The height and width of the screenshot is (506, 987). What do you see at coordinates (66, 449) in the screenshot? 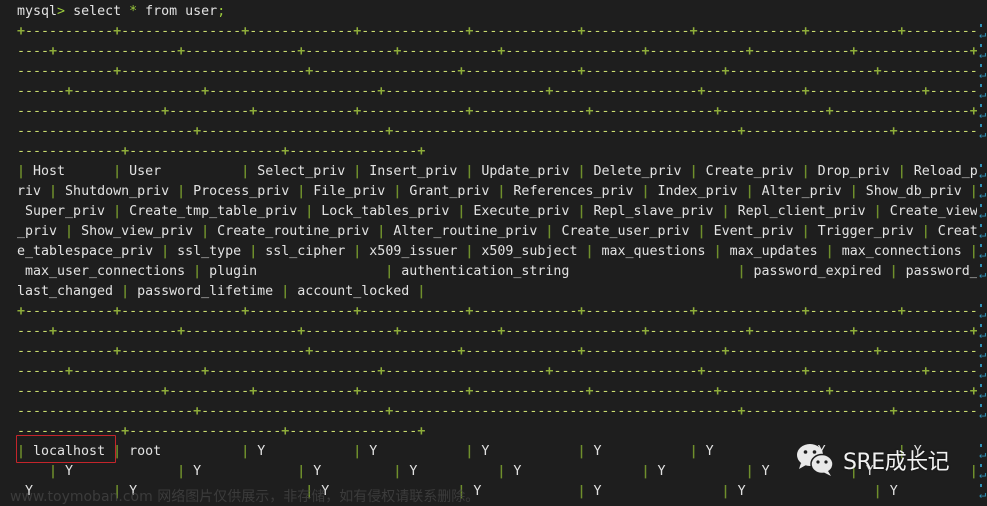
I see `highlighted-host-cell` at bounding box center [66, 449].